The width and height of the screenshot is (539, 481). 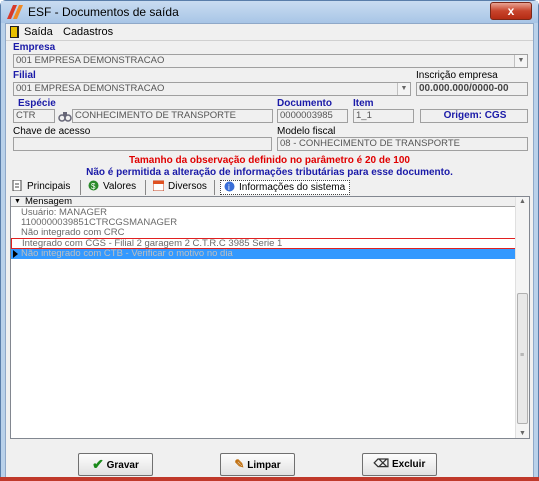 I want to click on save-label: Gravar, so click(x=122, y=465).